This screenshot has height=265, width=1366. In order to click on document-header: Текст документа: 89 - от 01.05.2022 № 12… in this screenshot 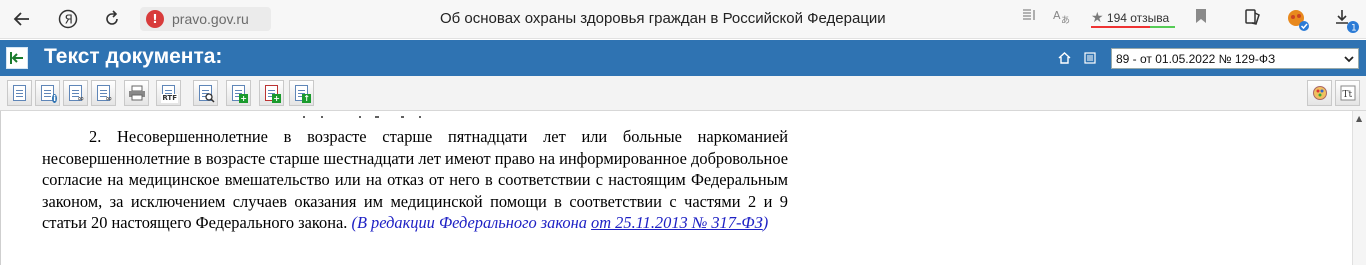, I will do `click(683, 58)`.